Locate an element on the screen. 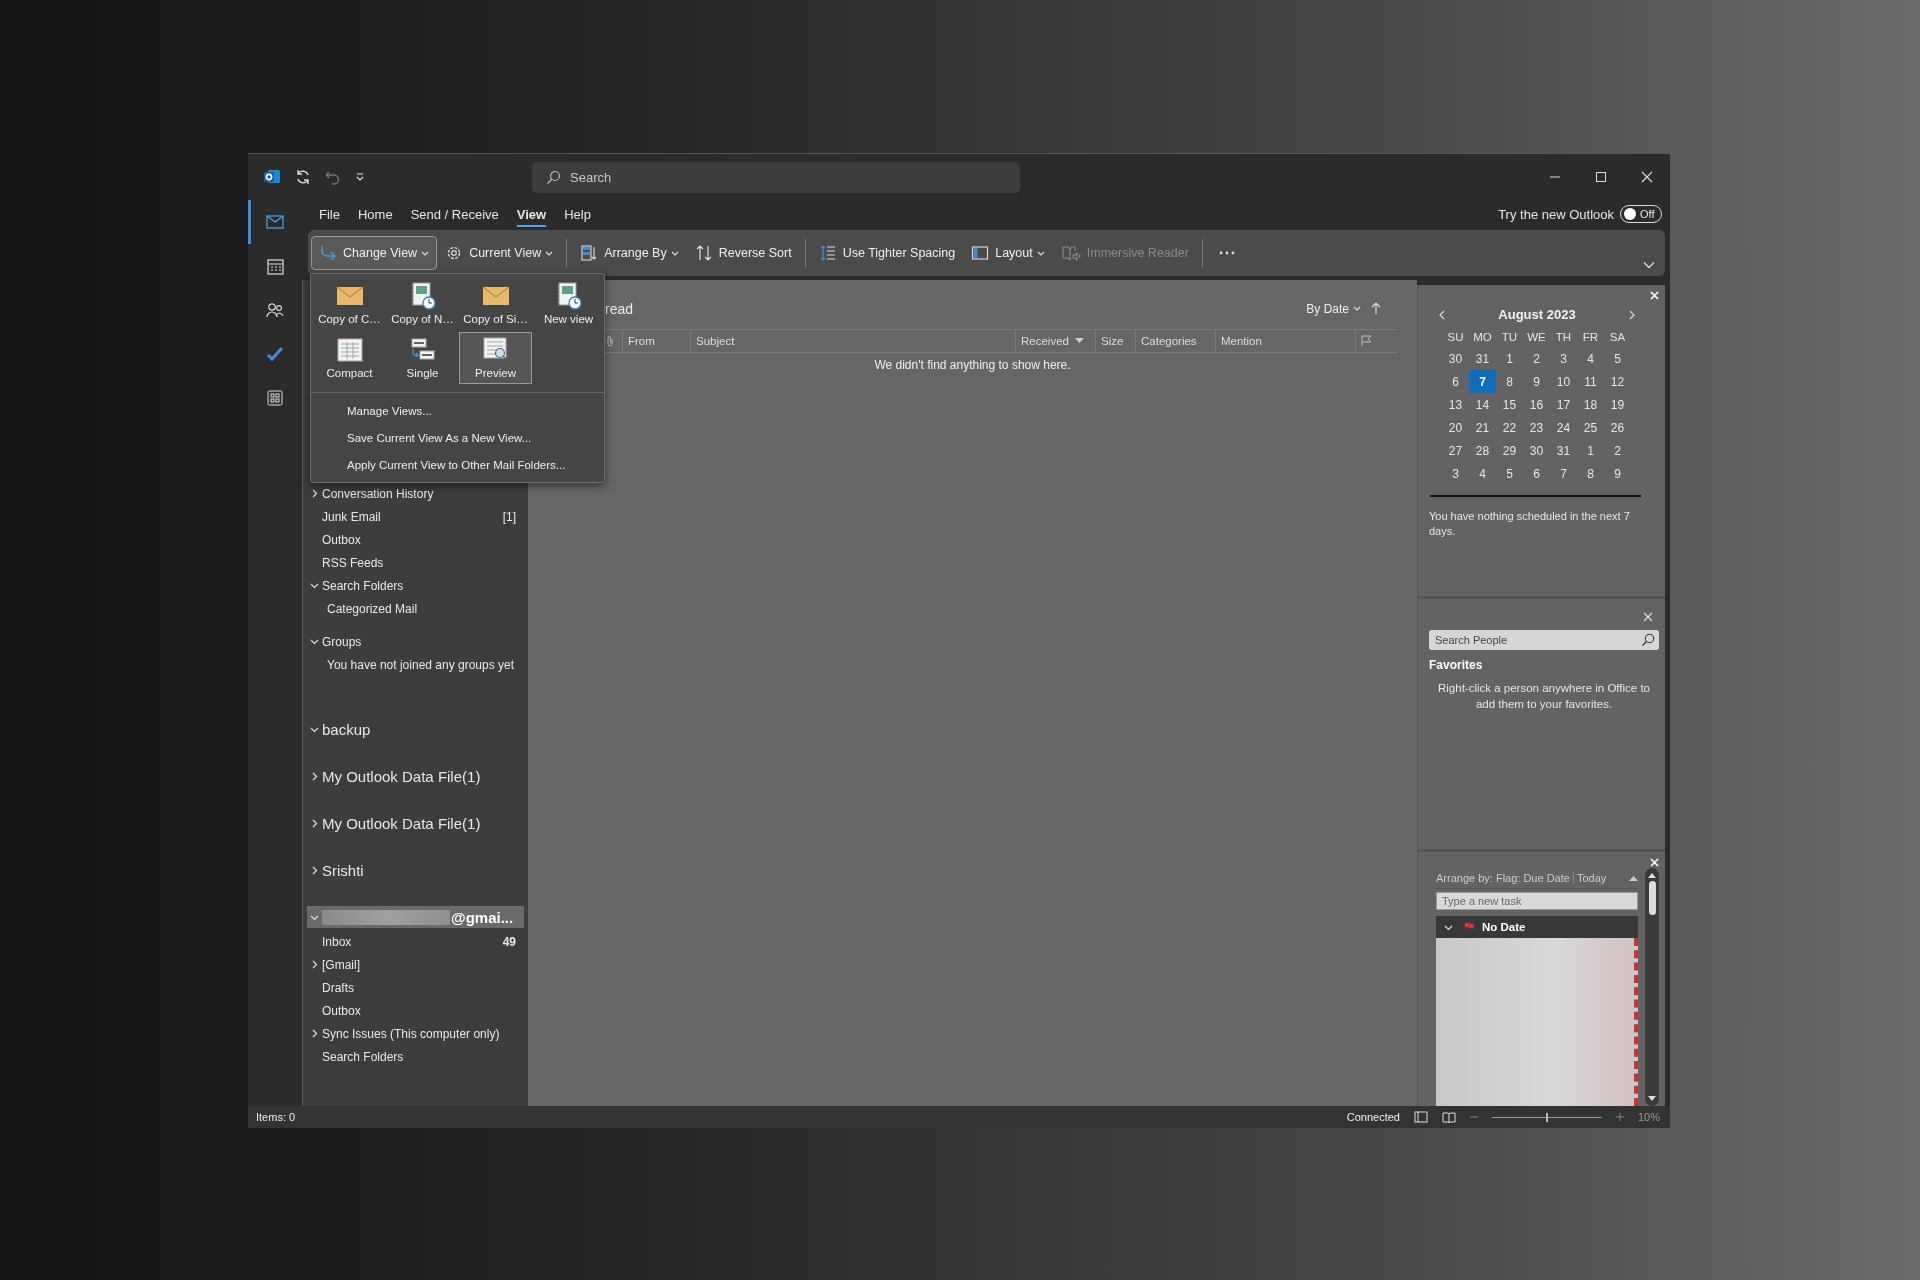  calendar-day: 5 is located at coordinates (1509, 473).